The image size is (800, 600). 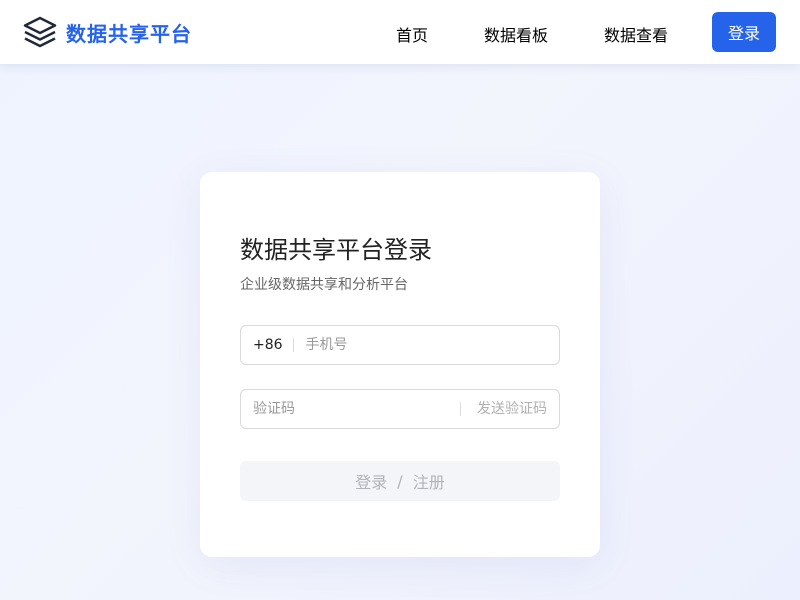 What do you see at coordinates (503, 409) in the screenshot?
I see `send-code-button: 发送验证码` at bounding box center [503, 409].